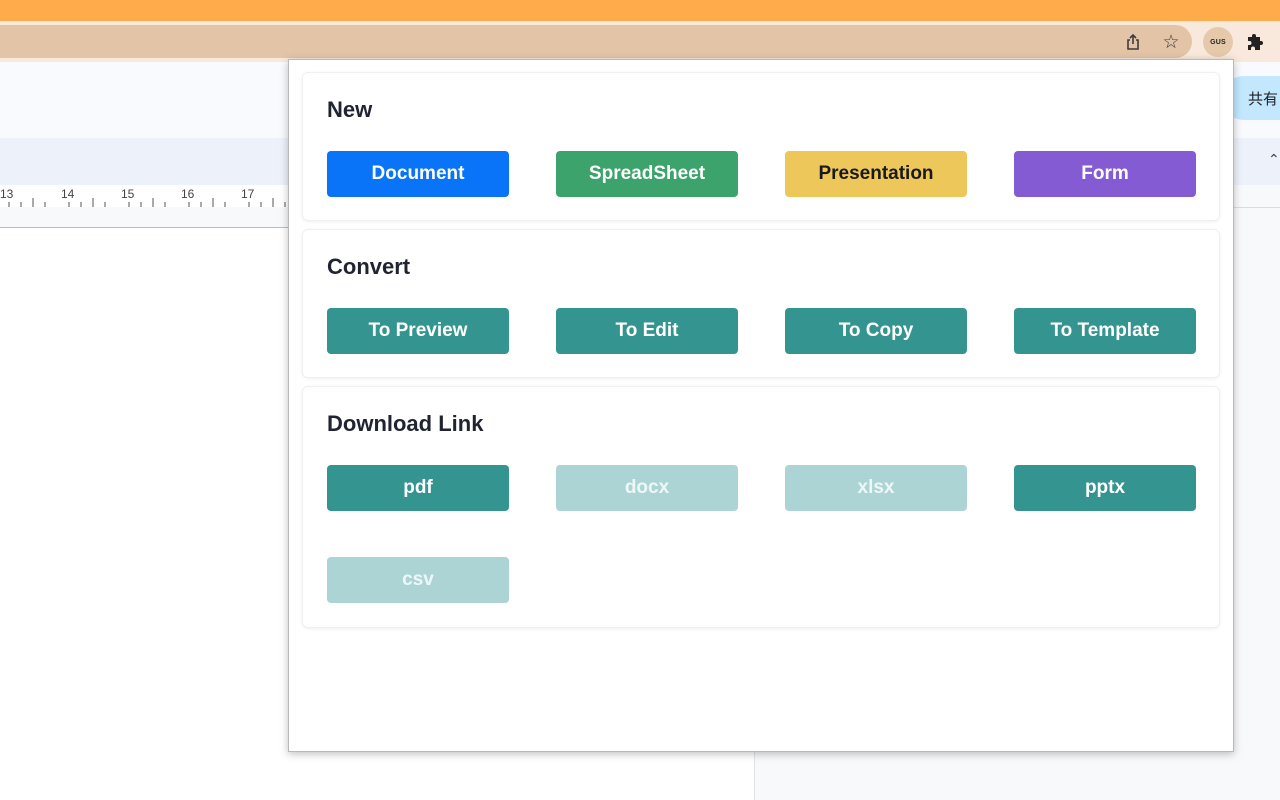  I want to click on to-edit-button: To Edit, so click(647, 331).